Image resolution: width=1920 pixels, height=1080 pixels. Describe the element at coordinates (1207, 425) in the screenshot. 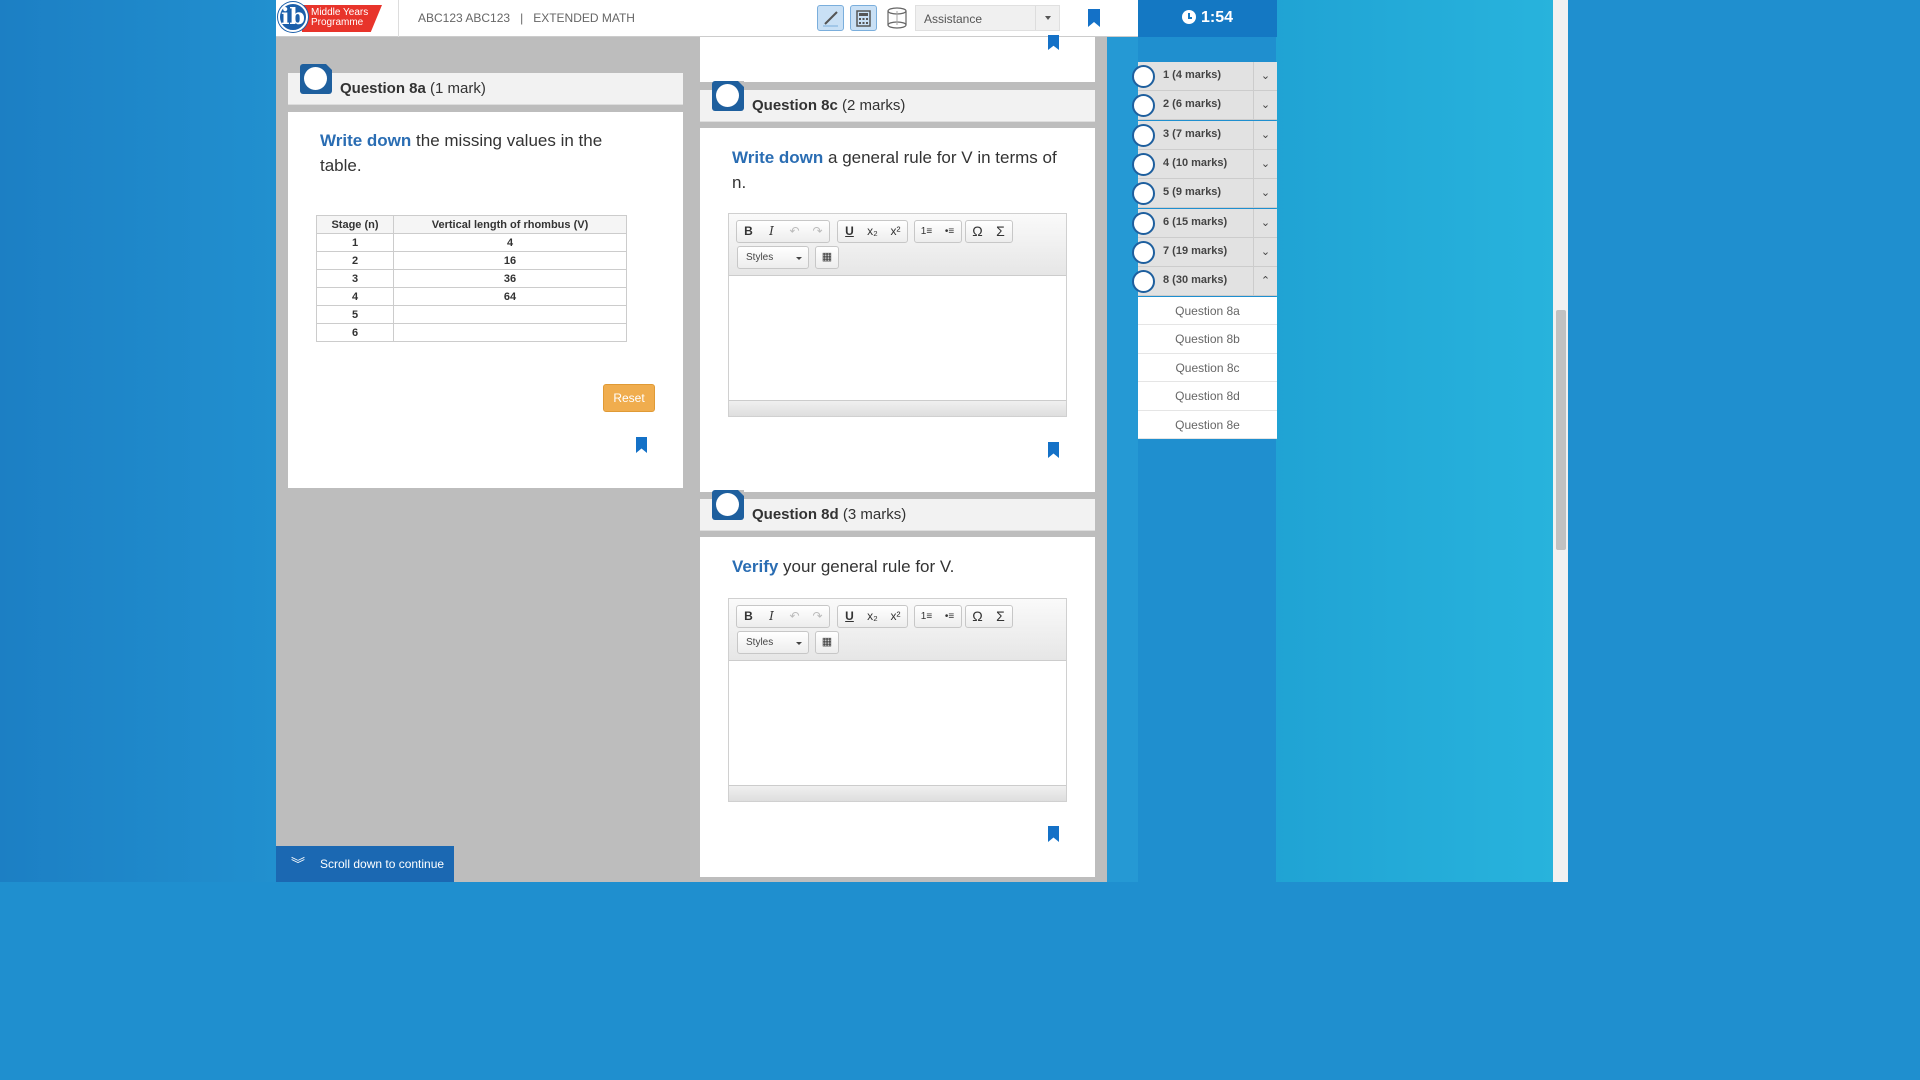

I see `nav-subitem-8e: Question 8e` at that location.